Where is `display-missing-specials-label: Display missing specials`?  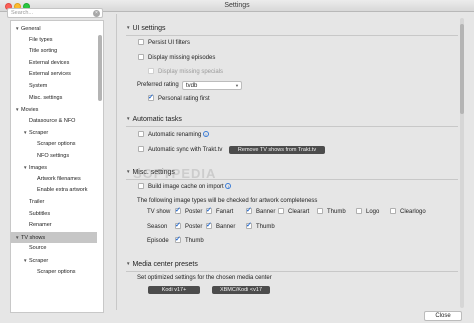 display-missing-specials-label: Display missing specials is located at coordinates (191, 72).